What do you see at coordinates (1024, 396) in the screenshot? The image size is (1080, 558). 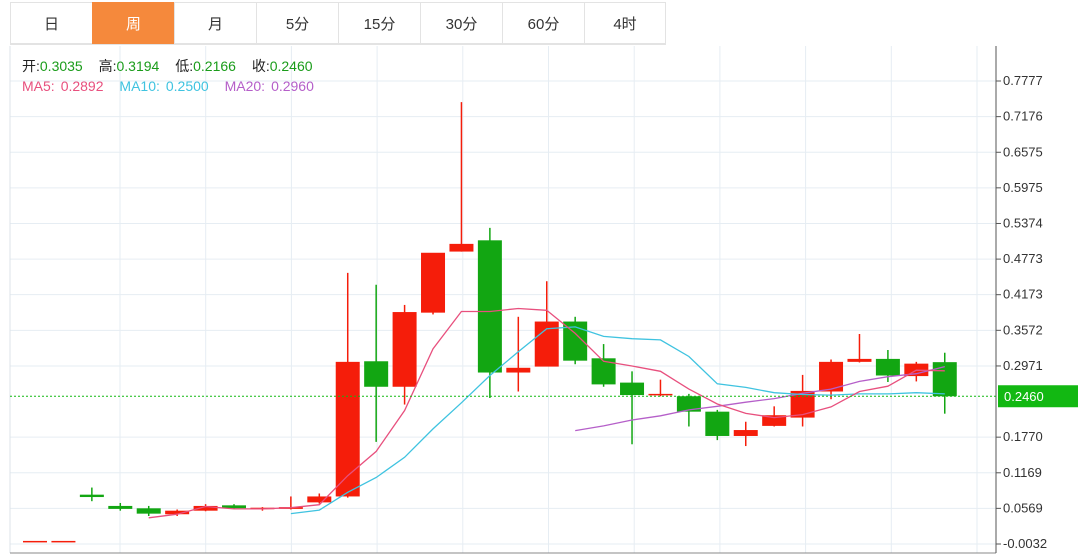 I see `last-price-label: 0.2460` at bounding box center [1024, 396].